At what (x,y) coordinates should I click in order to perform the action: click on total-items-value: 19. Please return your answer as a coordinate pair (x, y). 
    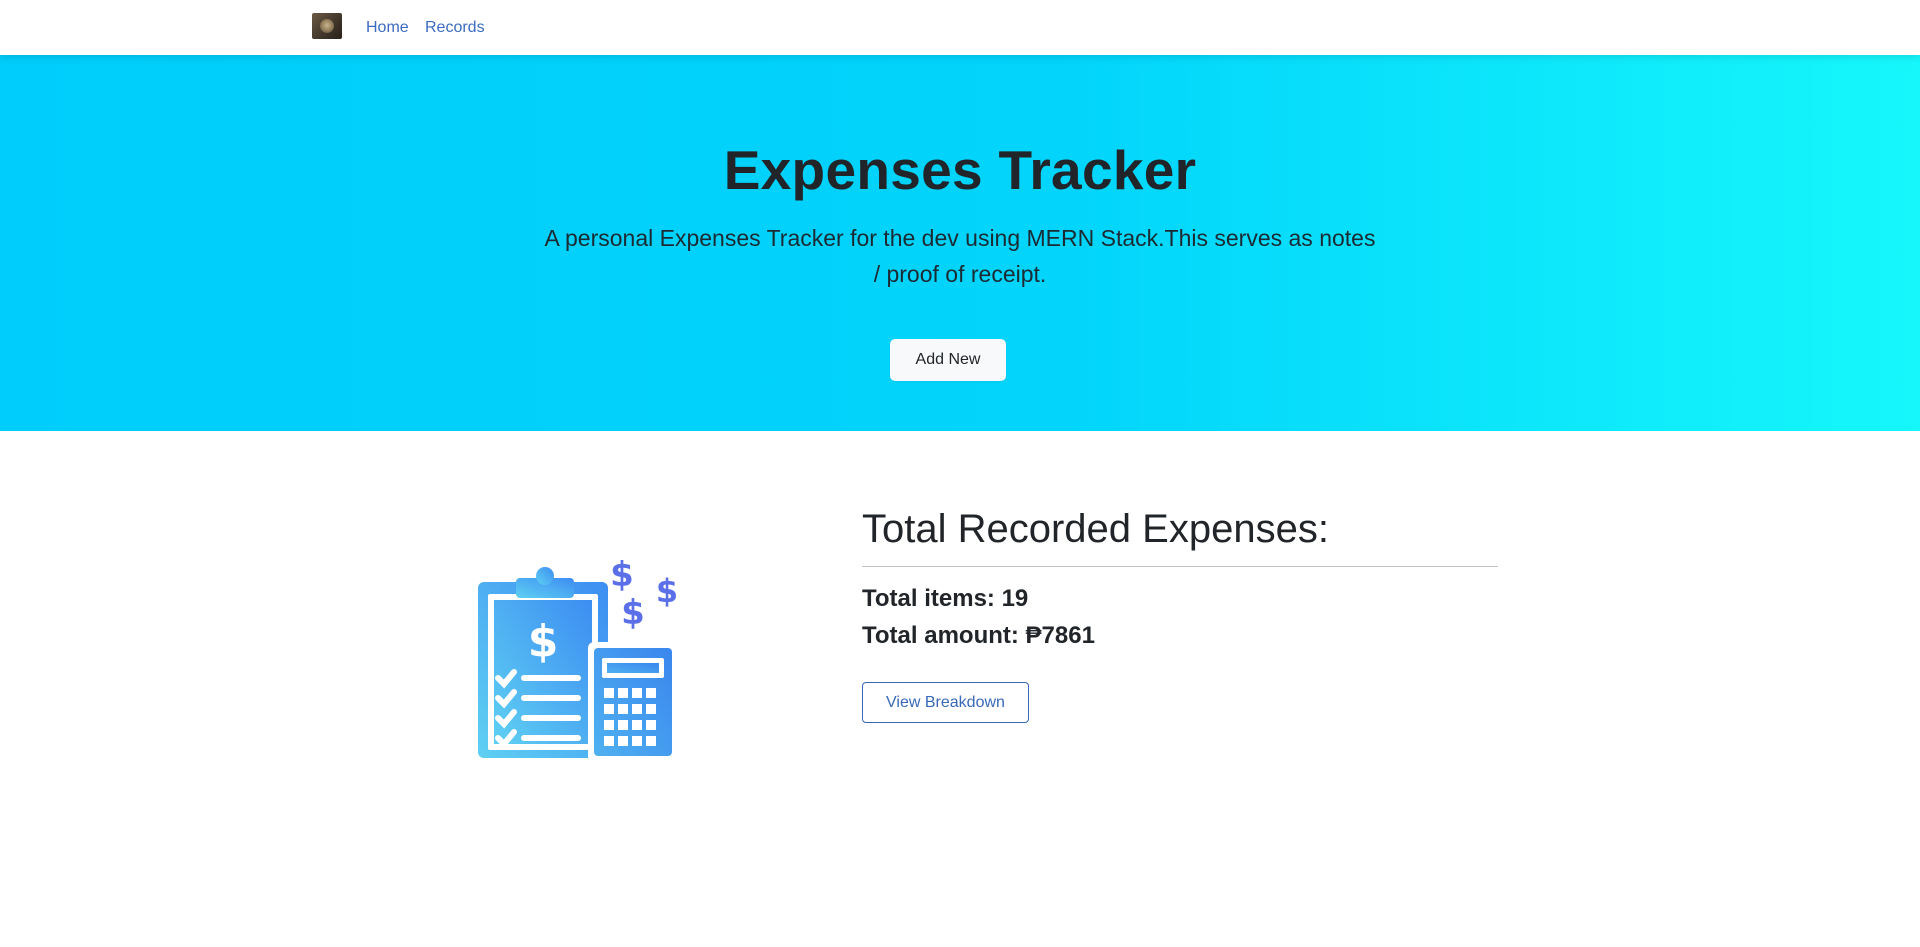
    Looking at the image, I should click on (1015, 598).